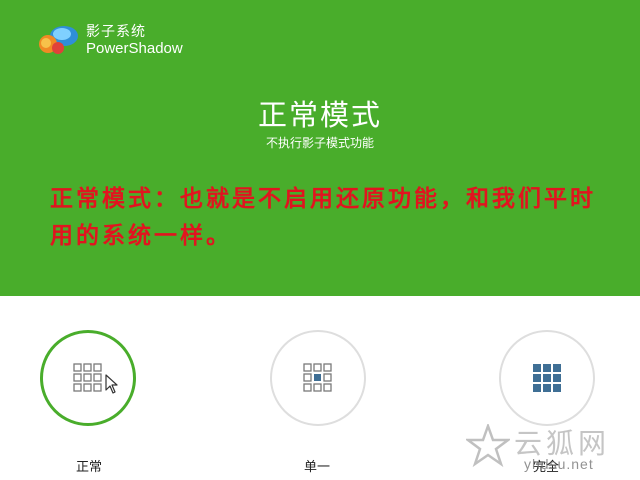 Image resolution: width=640 pixels, height=480 pixels. I want to click on normal-mode-button, so click(88, 378).